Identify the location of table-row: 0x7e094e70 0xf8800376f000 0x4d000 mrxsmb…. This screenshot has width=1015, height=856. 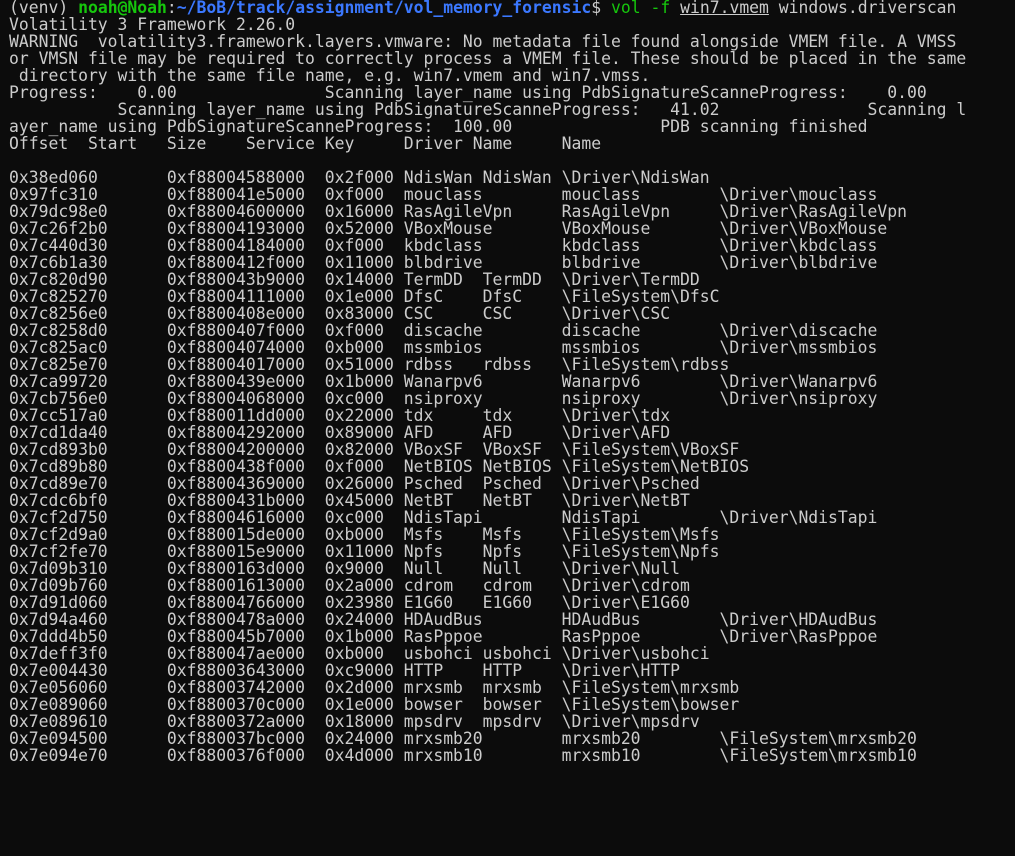
(463, 755).